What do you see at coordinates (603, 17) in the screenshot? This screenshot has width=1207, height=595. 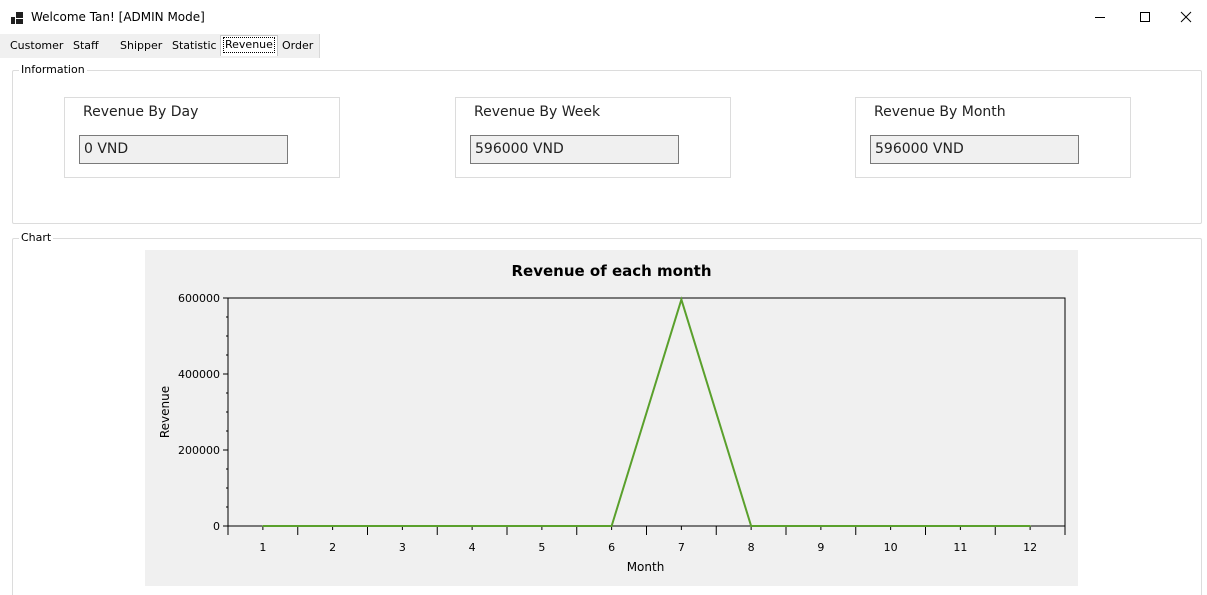 I see `title-bar: Welcome Tan! [ADMIN Mode]` at bounding box center [603, 17].